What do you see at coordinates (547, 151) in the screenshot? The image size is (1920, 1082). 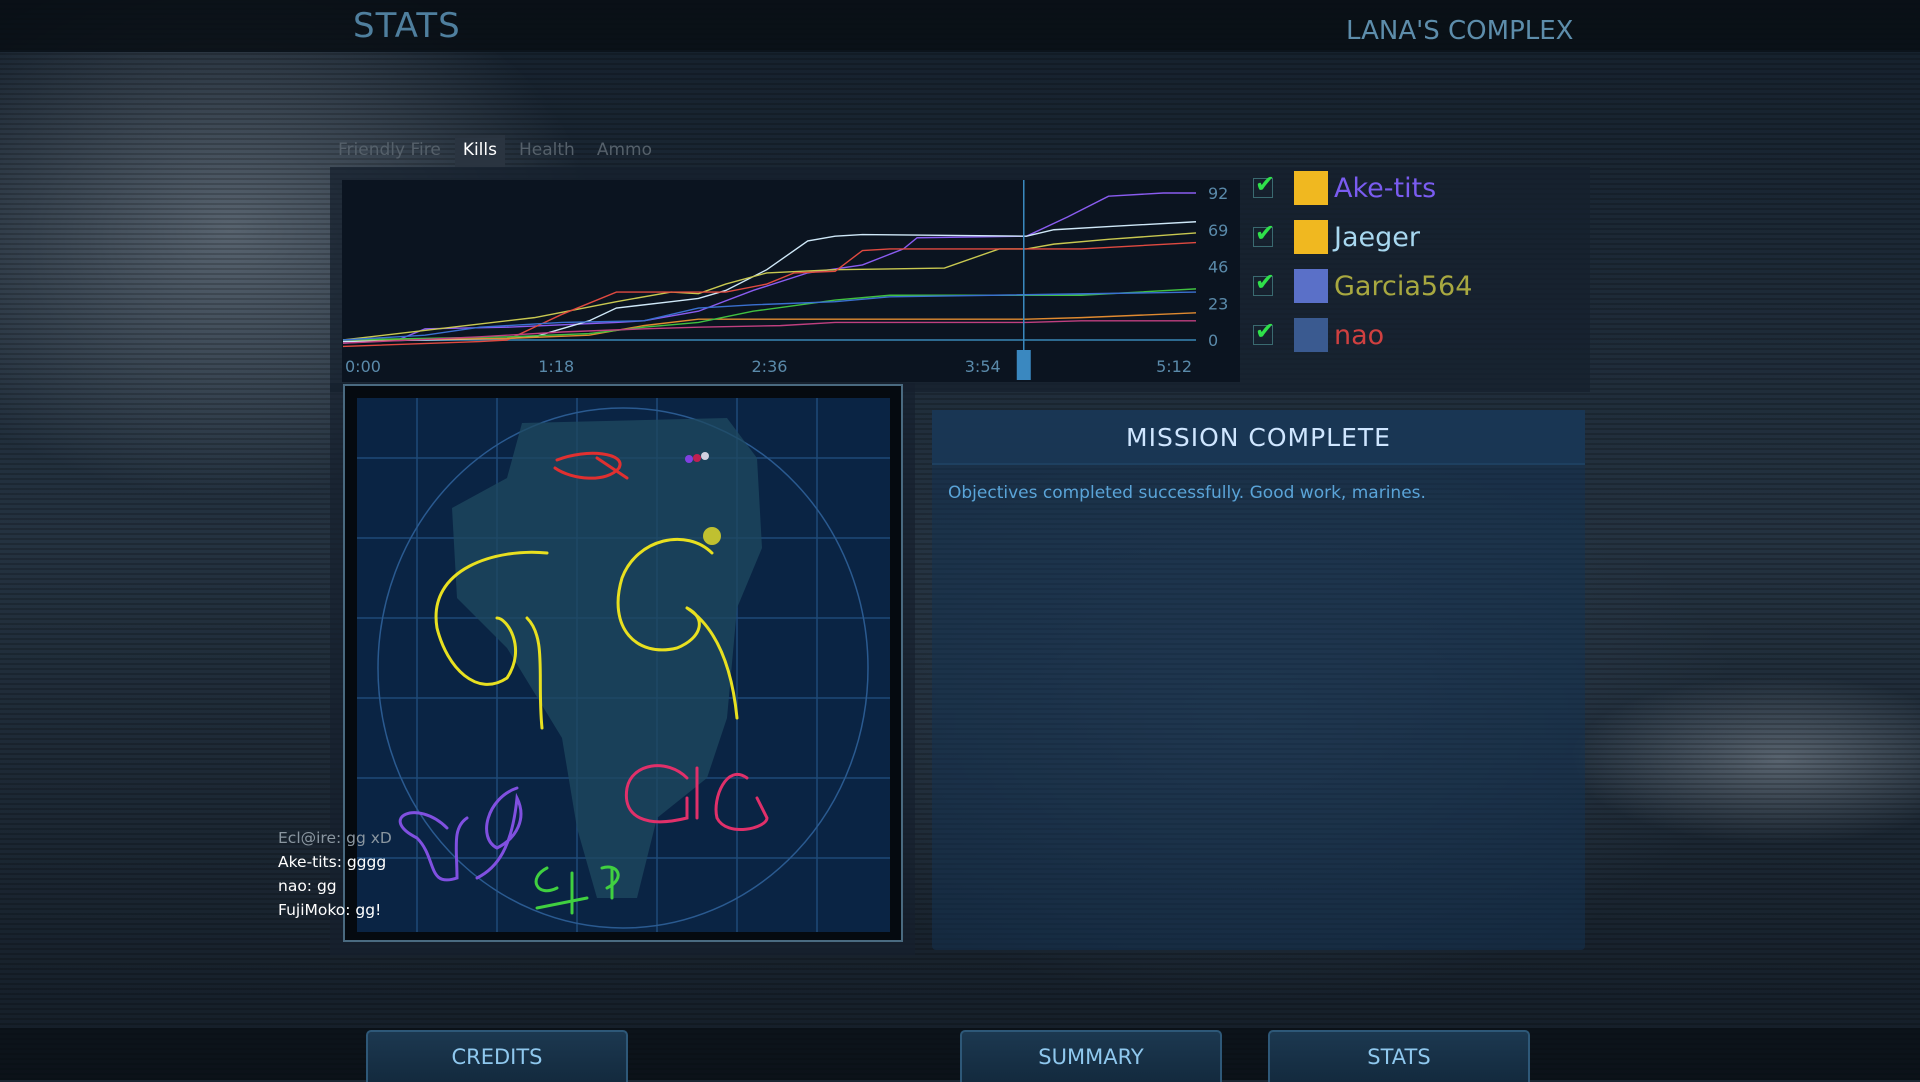 I see `tab-health: Health` at bounding box center [547, 151].